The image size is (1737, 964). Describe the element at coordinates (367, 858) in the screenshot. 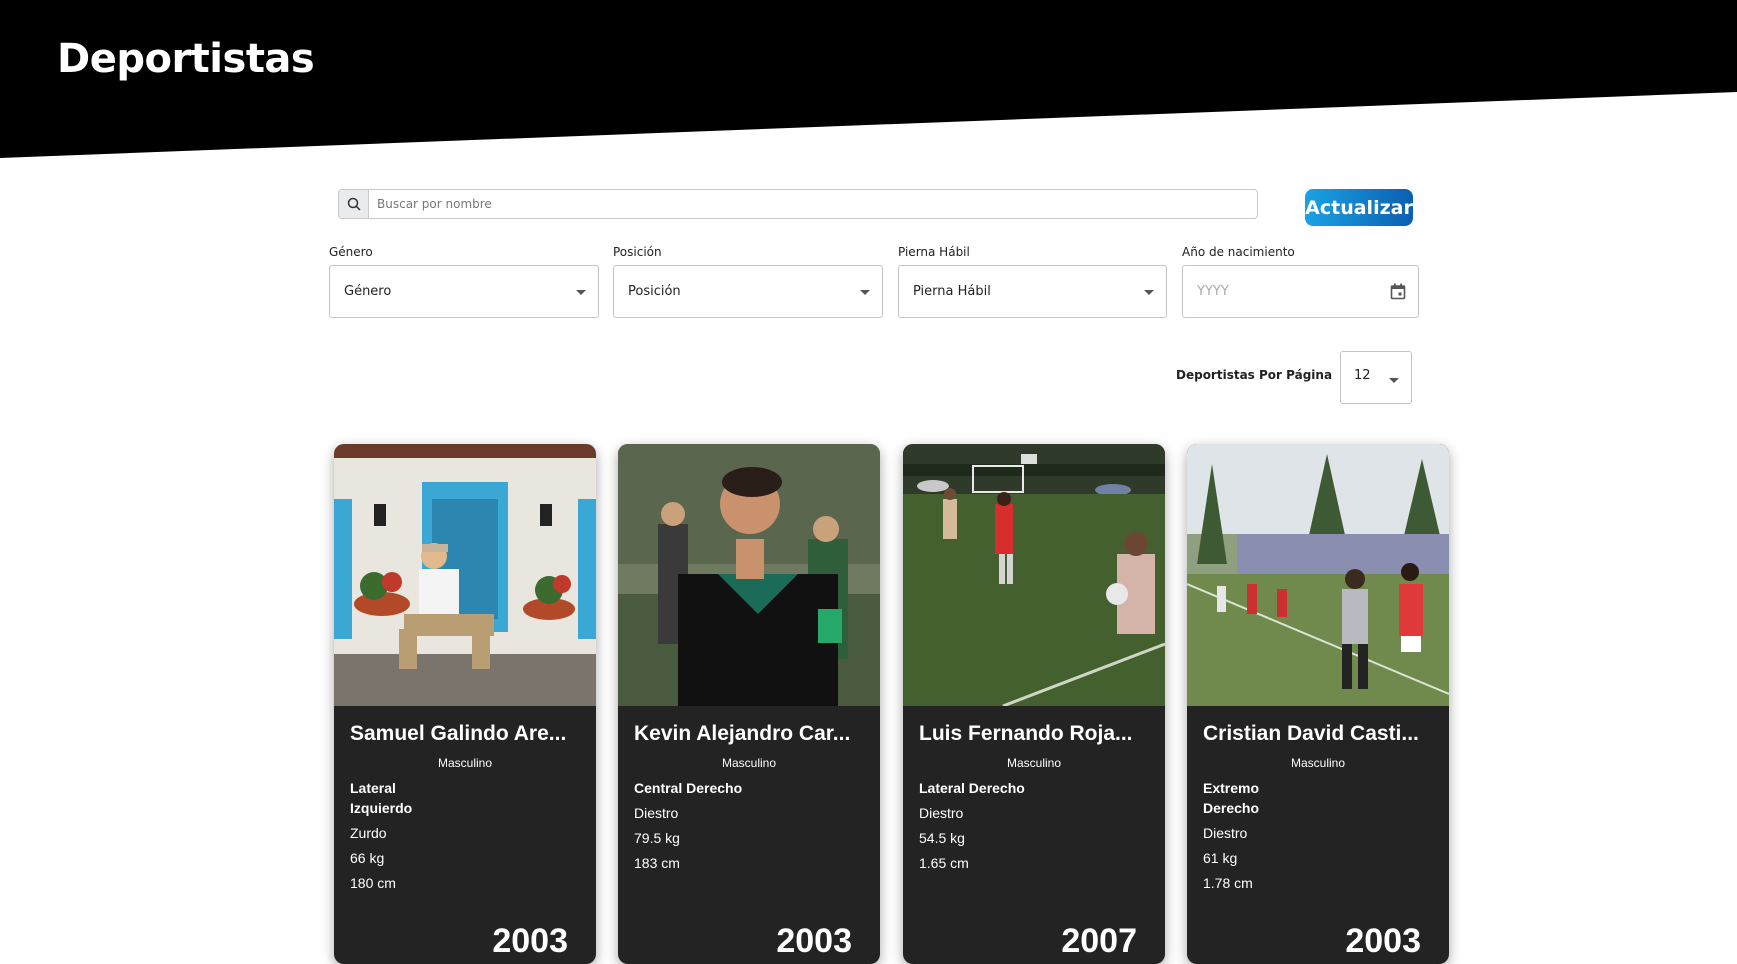

I see `athlete-weight: 66 kg` at that location.